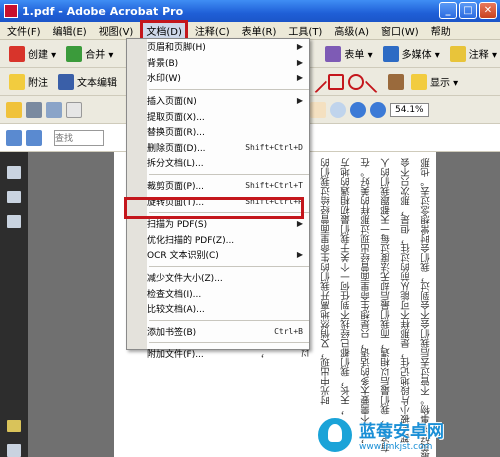 Image resolution: width=500 pixels, height=457 pixels. Describe the element at coordinates (396, 81) in the screenshot. I see `eraser-tool-icon` at that location.